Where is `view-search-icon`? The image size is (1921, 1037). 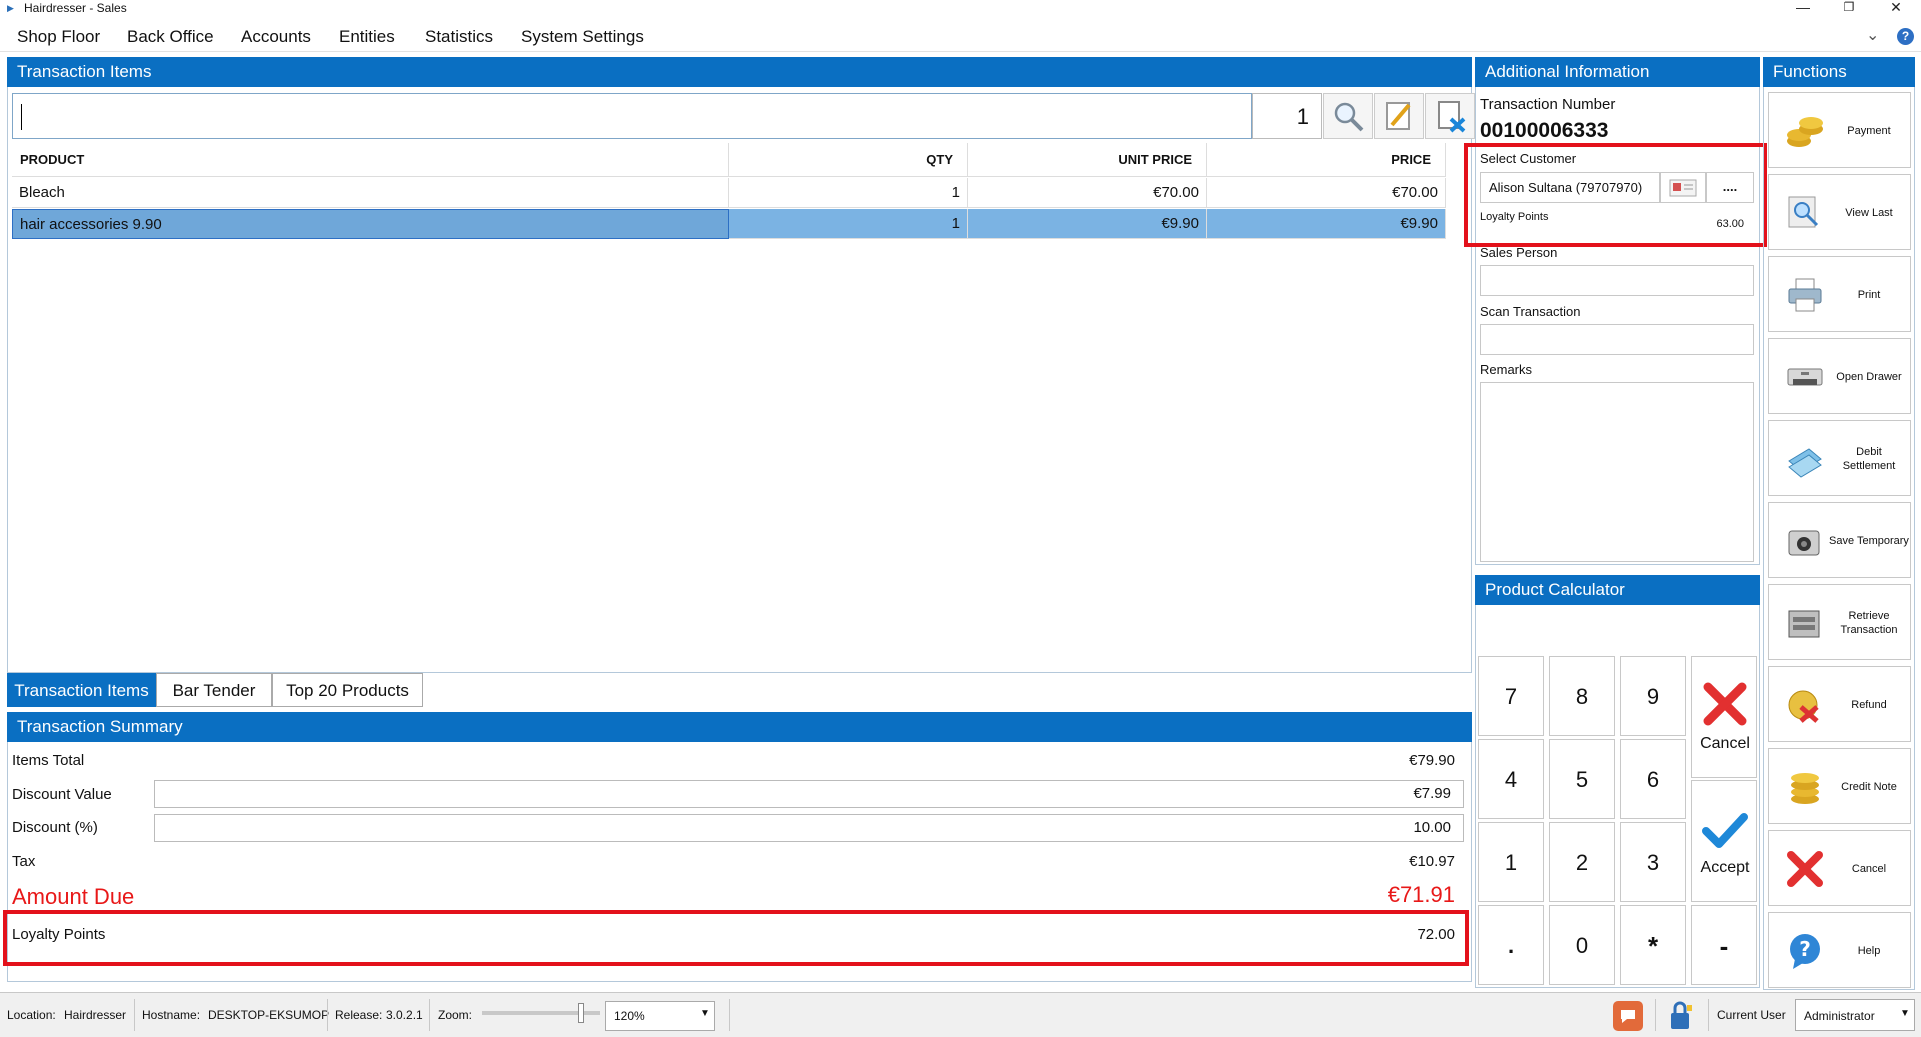 view-search-icon is located at coordinates (1805, 213).